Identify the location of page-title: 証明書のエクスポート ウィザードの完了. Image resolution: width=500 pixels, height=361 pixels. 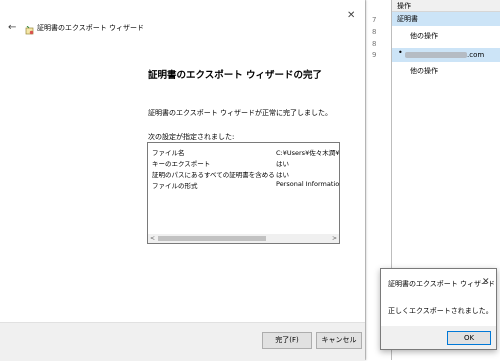
(235, 75).